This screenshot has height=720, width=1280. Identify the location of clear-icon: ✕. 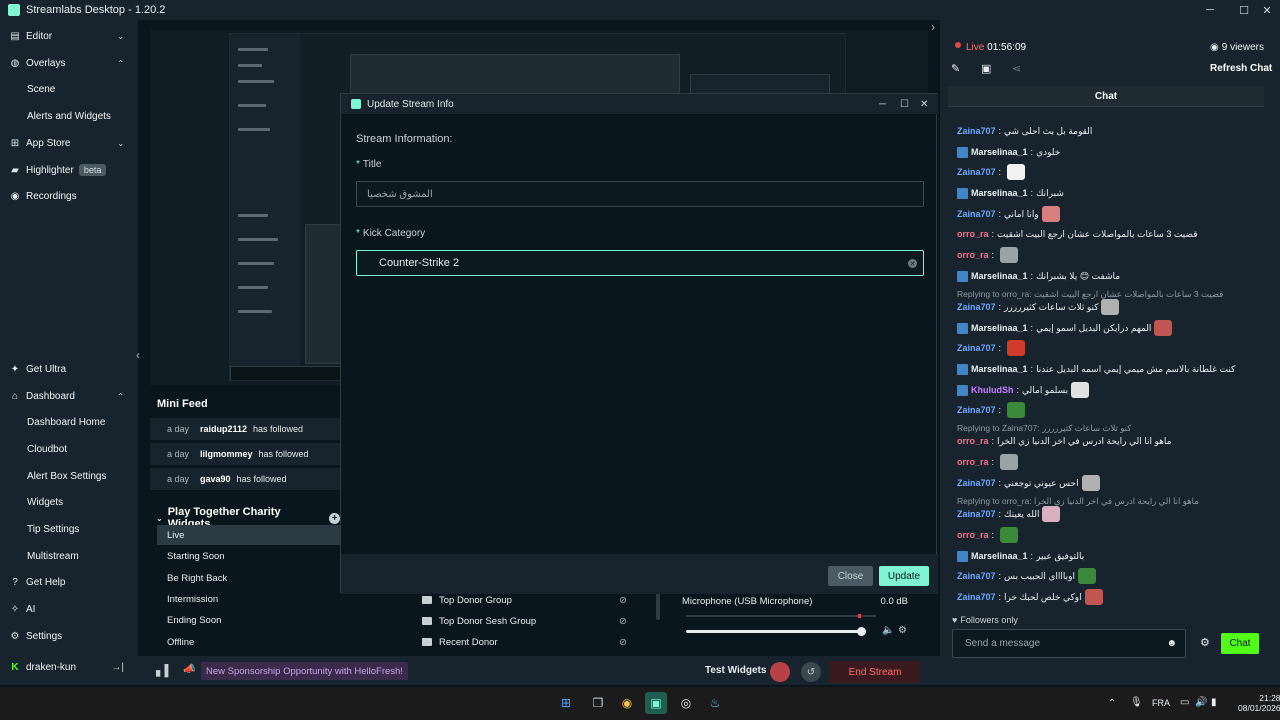
(912, 263).